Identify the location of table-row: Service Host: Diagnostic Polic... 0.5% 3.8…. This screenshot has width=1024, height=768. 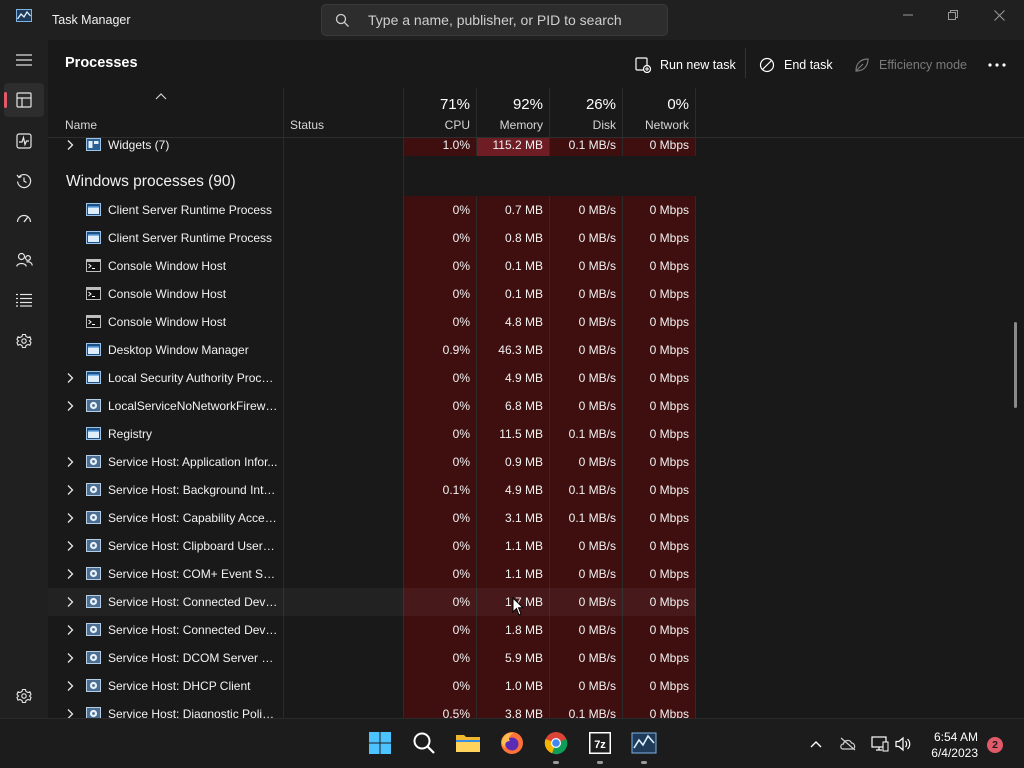
(372, 709).